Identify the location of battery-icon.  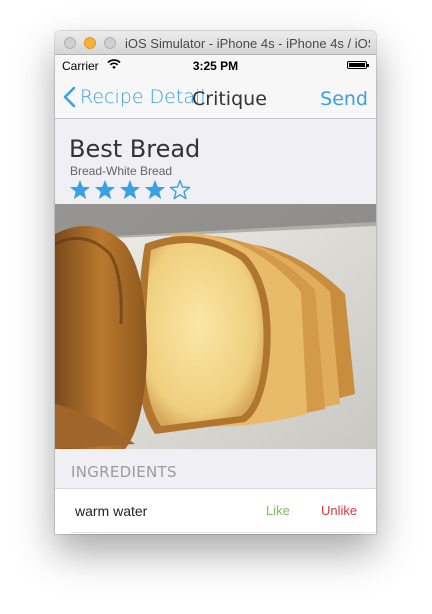
(358, 65).